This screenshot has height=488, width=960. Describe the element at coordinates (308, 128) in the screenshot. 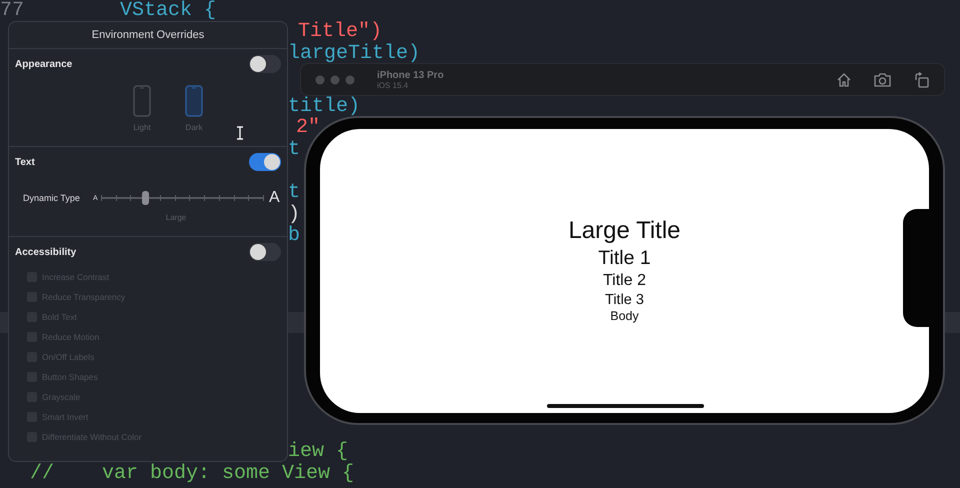

I see `code-line: 2"` at that location.